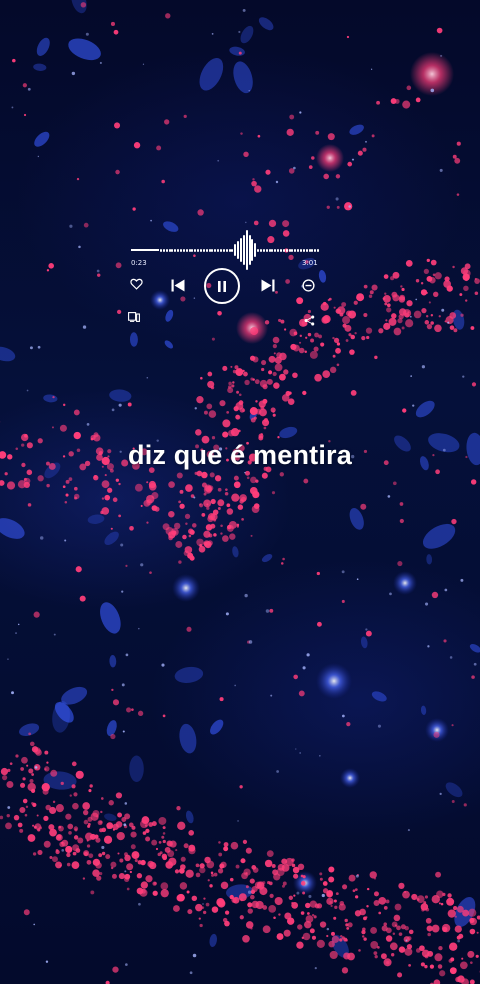 The height and width of the screenshot is (984, 480). What do you see at coordinates (136, 284) in the screenshot?
I see `heart-icon` at bounding box center [136, 284].